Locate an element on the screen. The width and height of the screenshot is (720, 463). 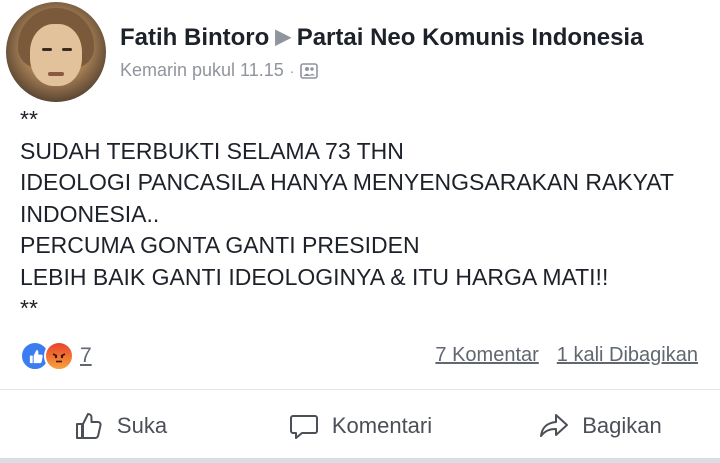
like-button: Suka is located at coordinates (120, 426).